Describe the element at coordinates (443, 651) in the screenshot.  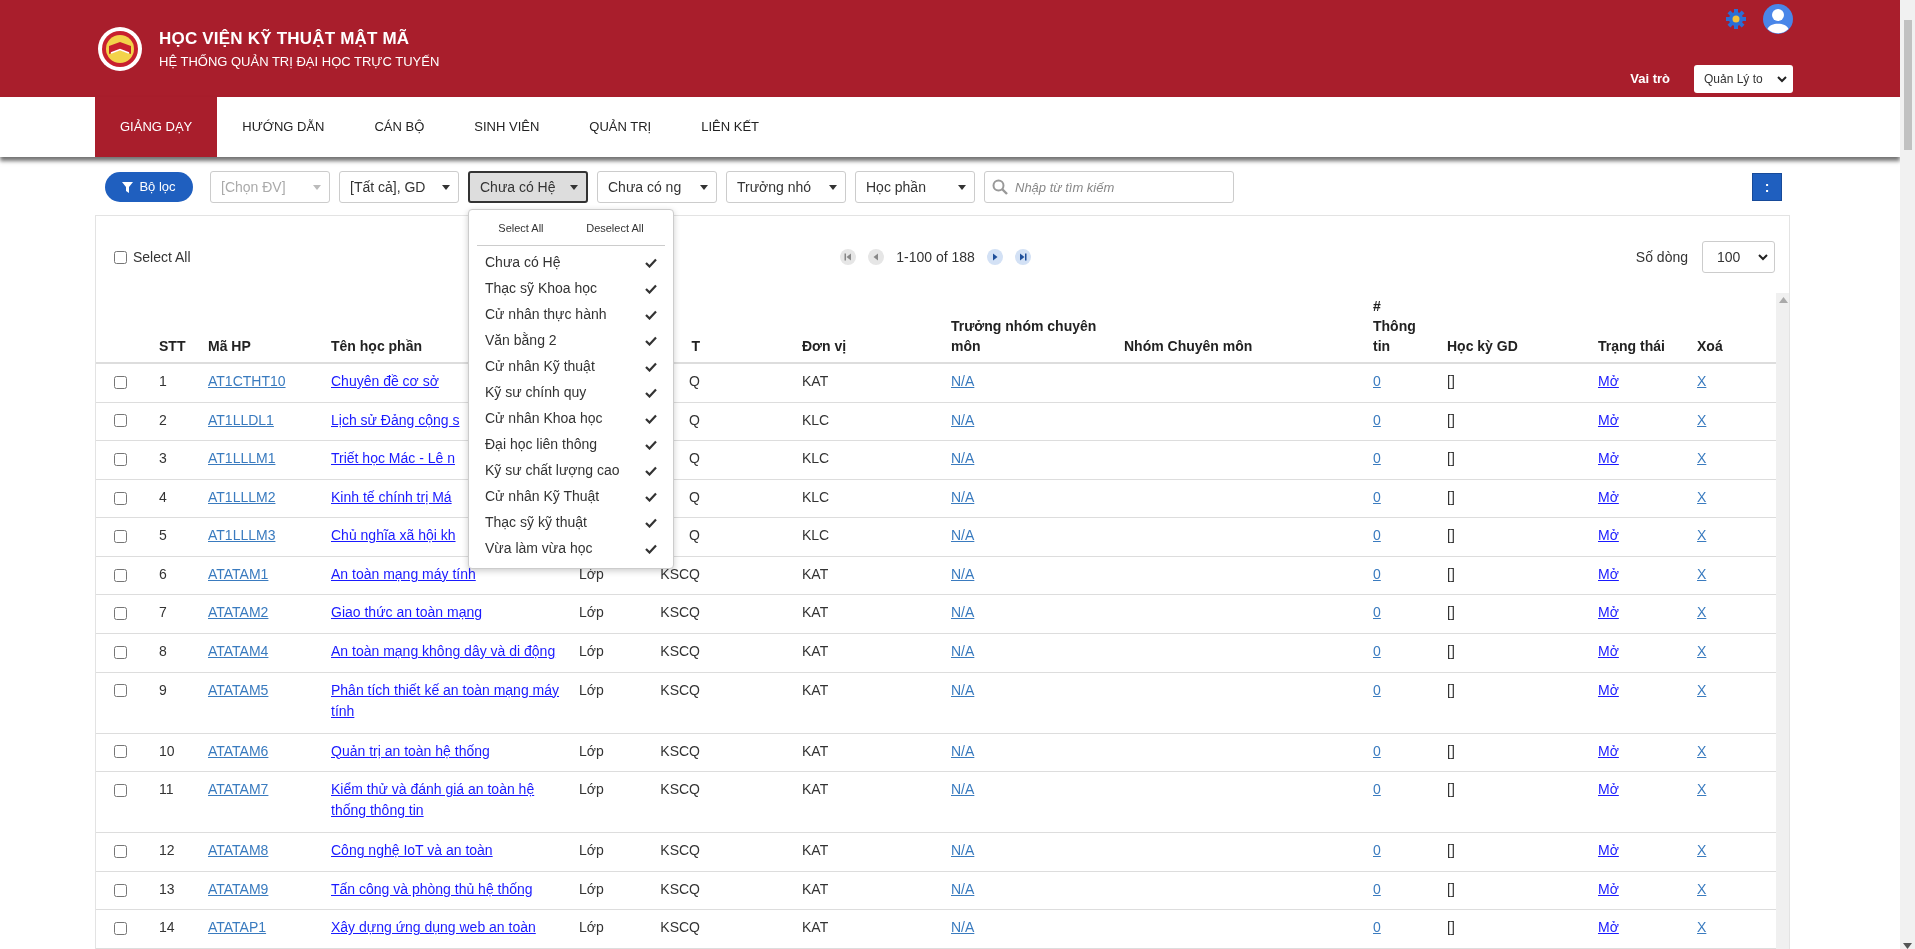
I see `course-name-link: An toàn mạng không dây và di động` at that location.